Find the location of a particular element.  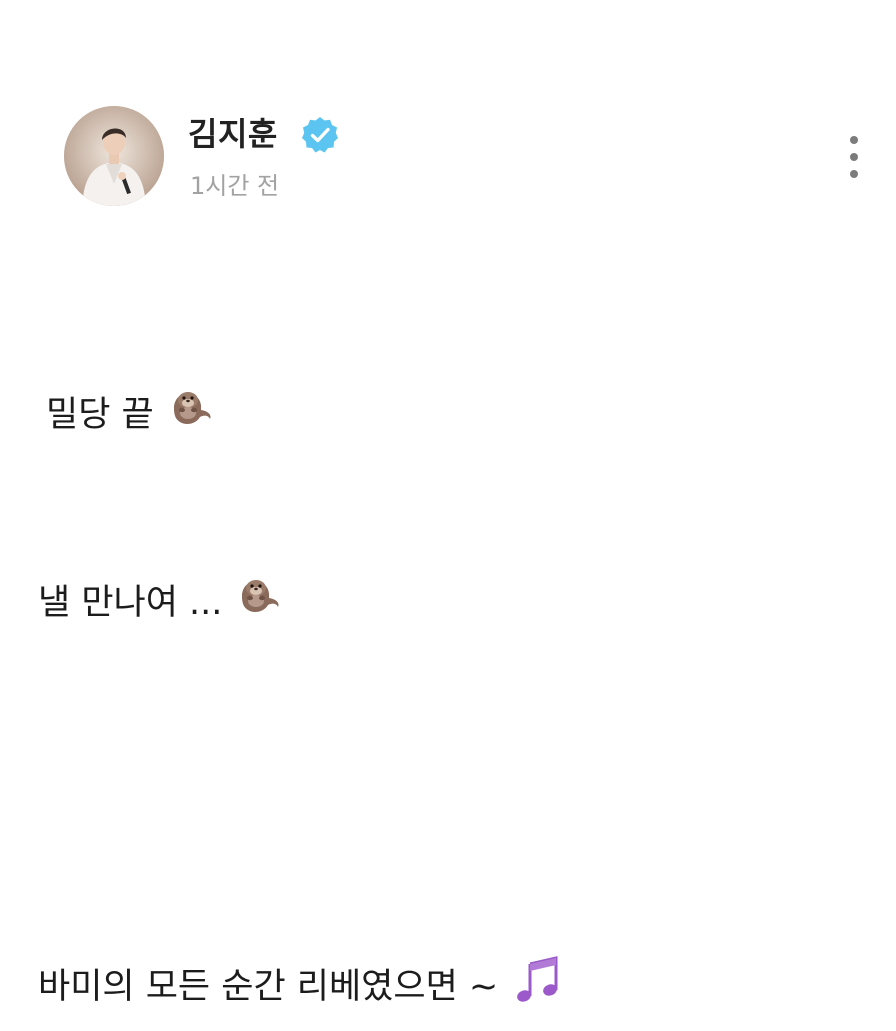

post-timestamp: 1시간 전 is located at coordinates (235, 186).